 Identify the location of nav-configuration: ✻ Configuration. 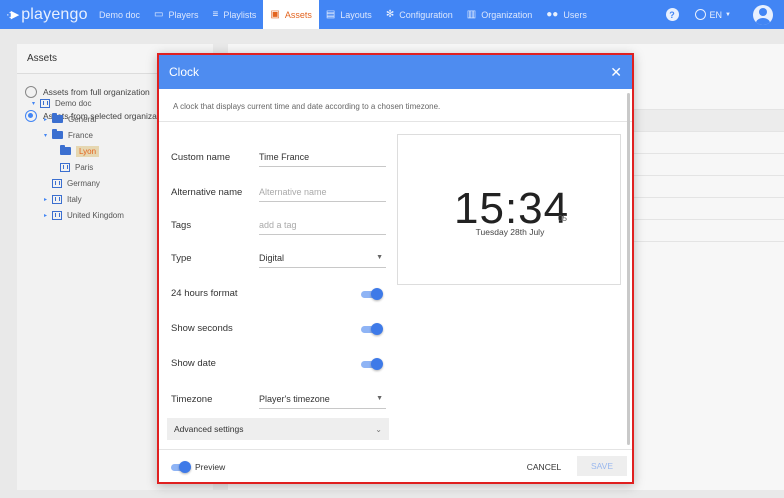
(419, 14).